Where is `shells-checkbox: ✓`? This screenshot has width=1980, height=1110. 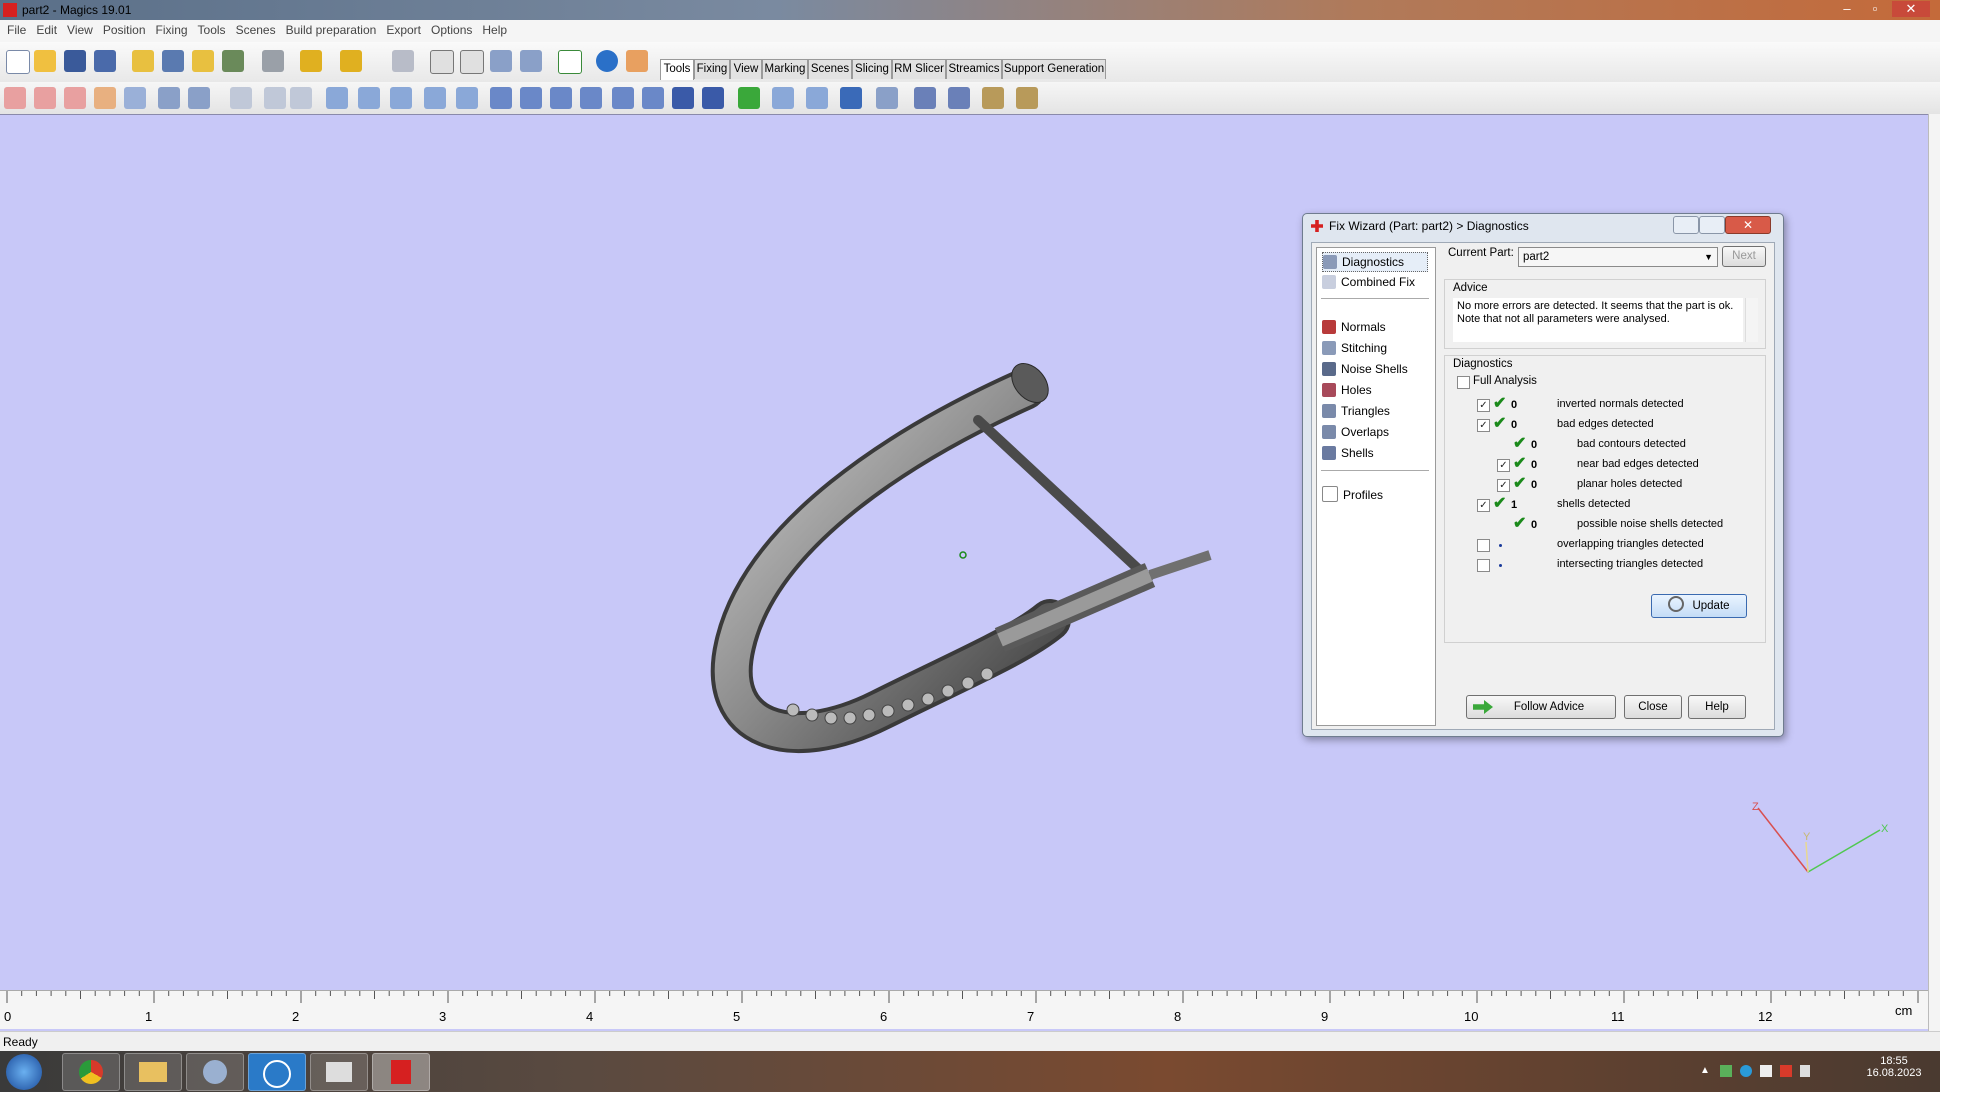
shells-checkbox: ✓ is located at coordinates (1483, 505).